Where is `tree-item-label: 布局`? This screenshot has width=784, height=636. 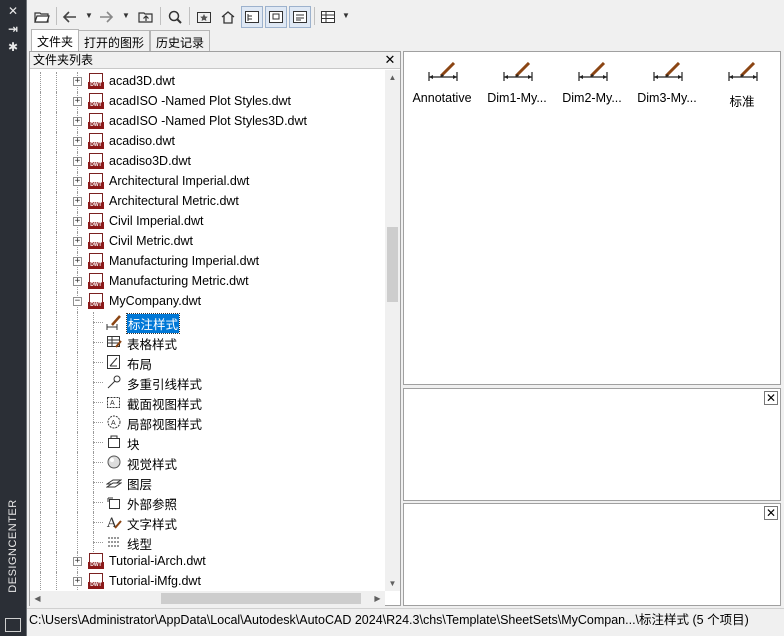
tree-item-label: 布局 is located at coordinates (139, 363).